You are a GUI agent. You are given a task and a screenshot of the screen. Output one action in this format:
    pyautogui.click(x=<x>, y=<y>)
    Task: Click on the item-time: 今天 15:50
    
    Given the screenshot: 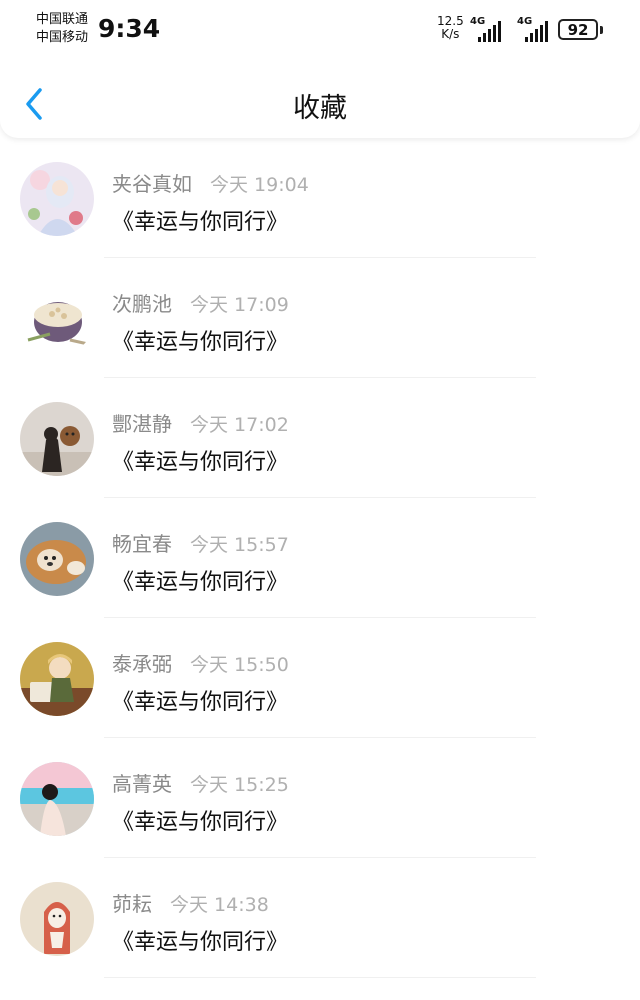 What is the action you would take?
    pyautogui.click(x=239, y=665)
    